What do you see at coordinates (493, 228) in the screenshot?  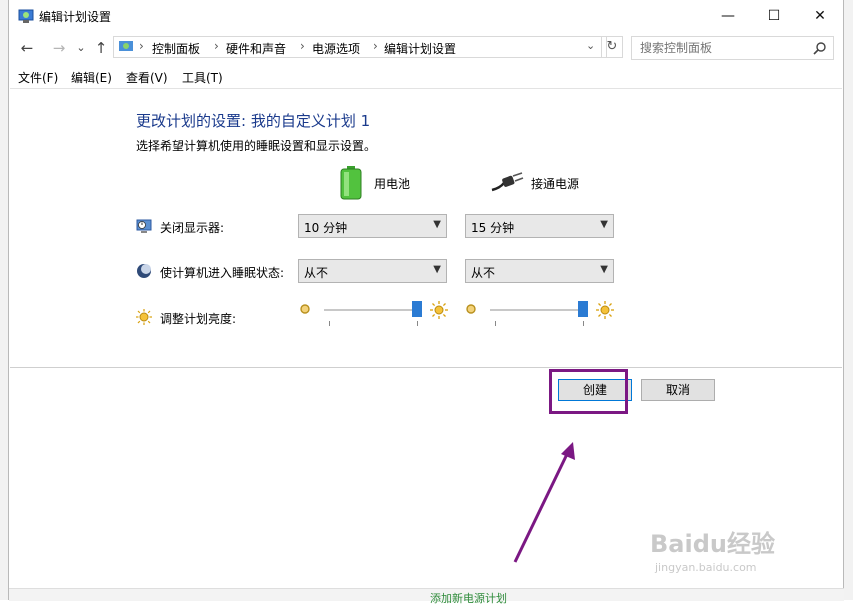 I see `select-value: 15 分钟` at bounding box center [493, 228].